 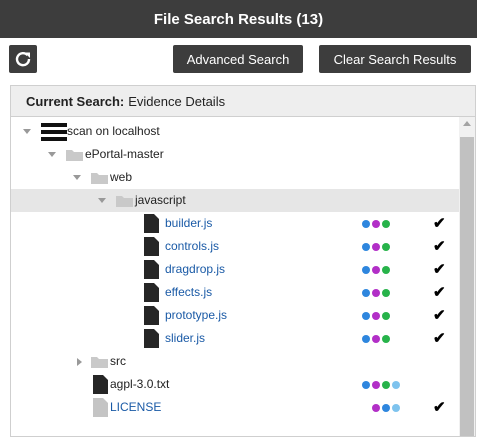 What do you see at coordinates (75, 101) in the screenshot?
I see `current-search-label: Current Search:` at bounding box center [75, 101].